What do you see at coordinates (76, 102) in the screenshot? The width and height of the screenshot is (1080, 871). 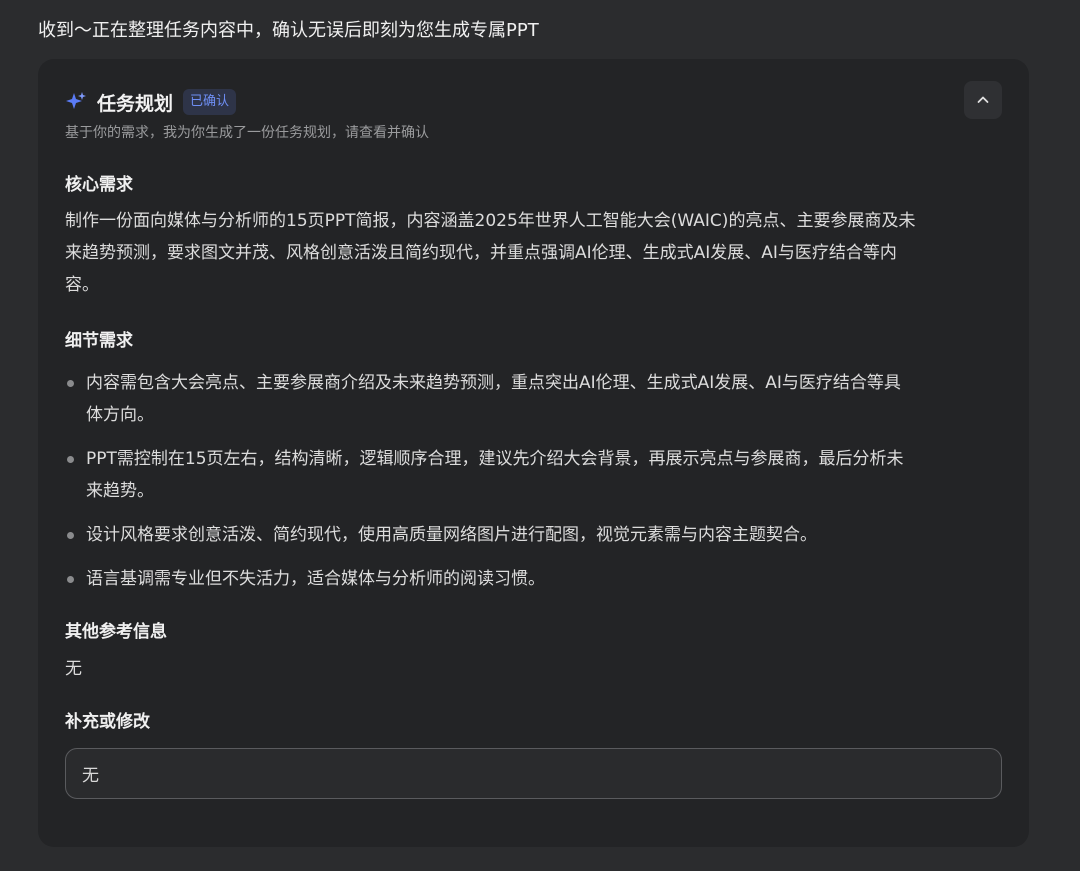 I see `sparkle-icon` at bounding box center [76, 102].